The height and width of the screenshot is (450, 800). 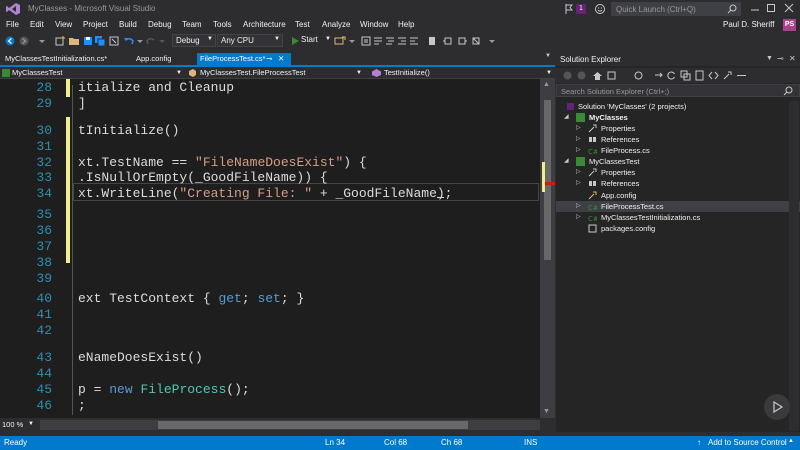 I want to click on toolbar-overflow-icon, so click(x=492, y=41).